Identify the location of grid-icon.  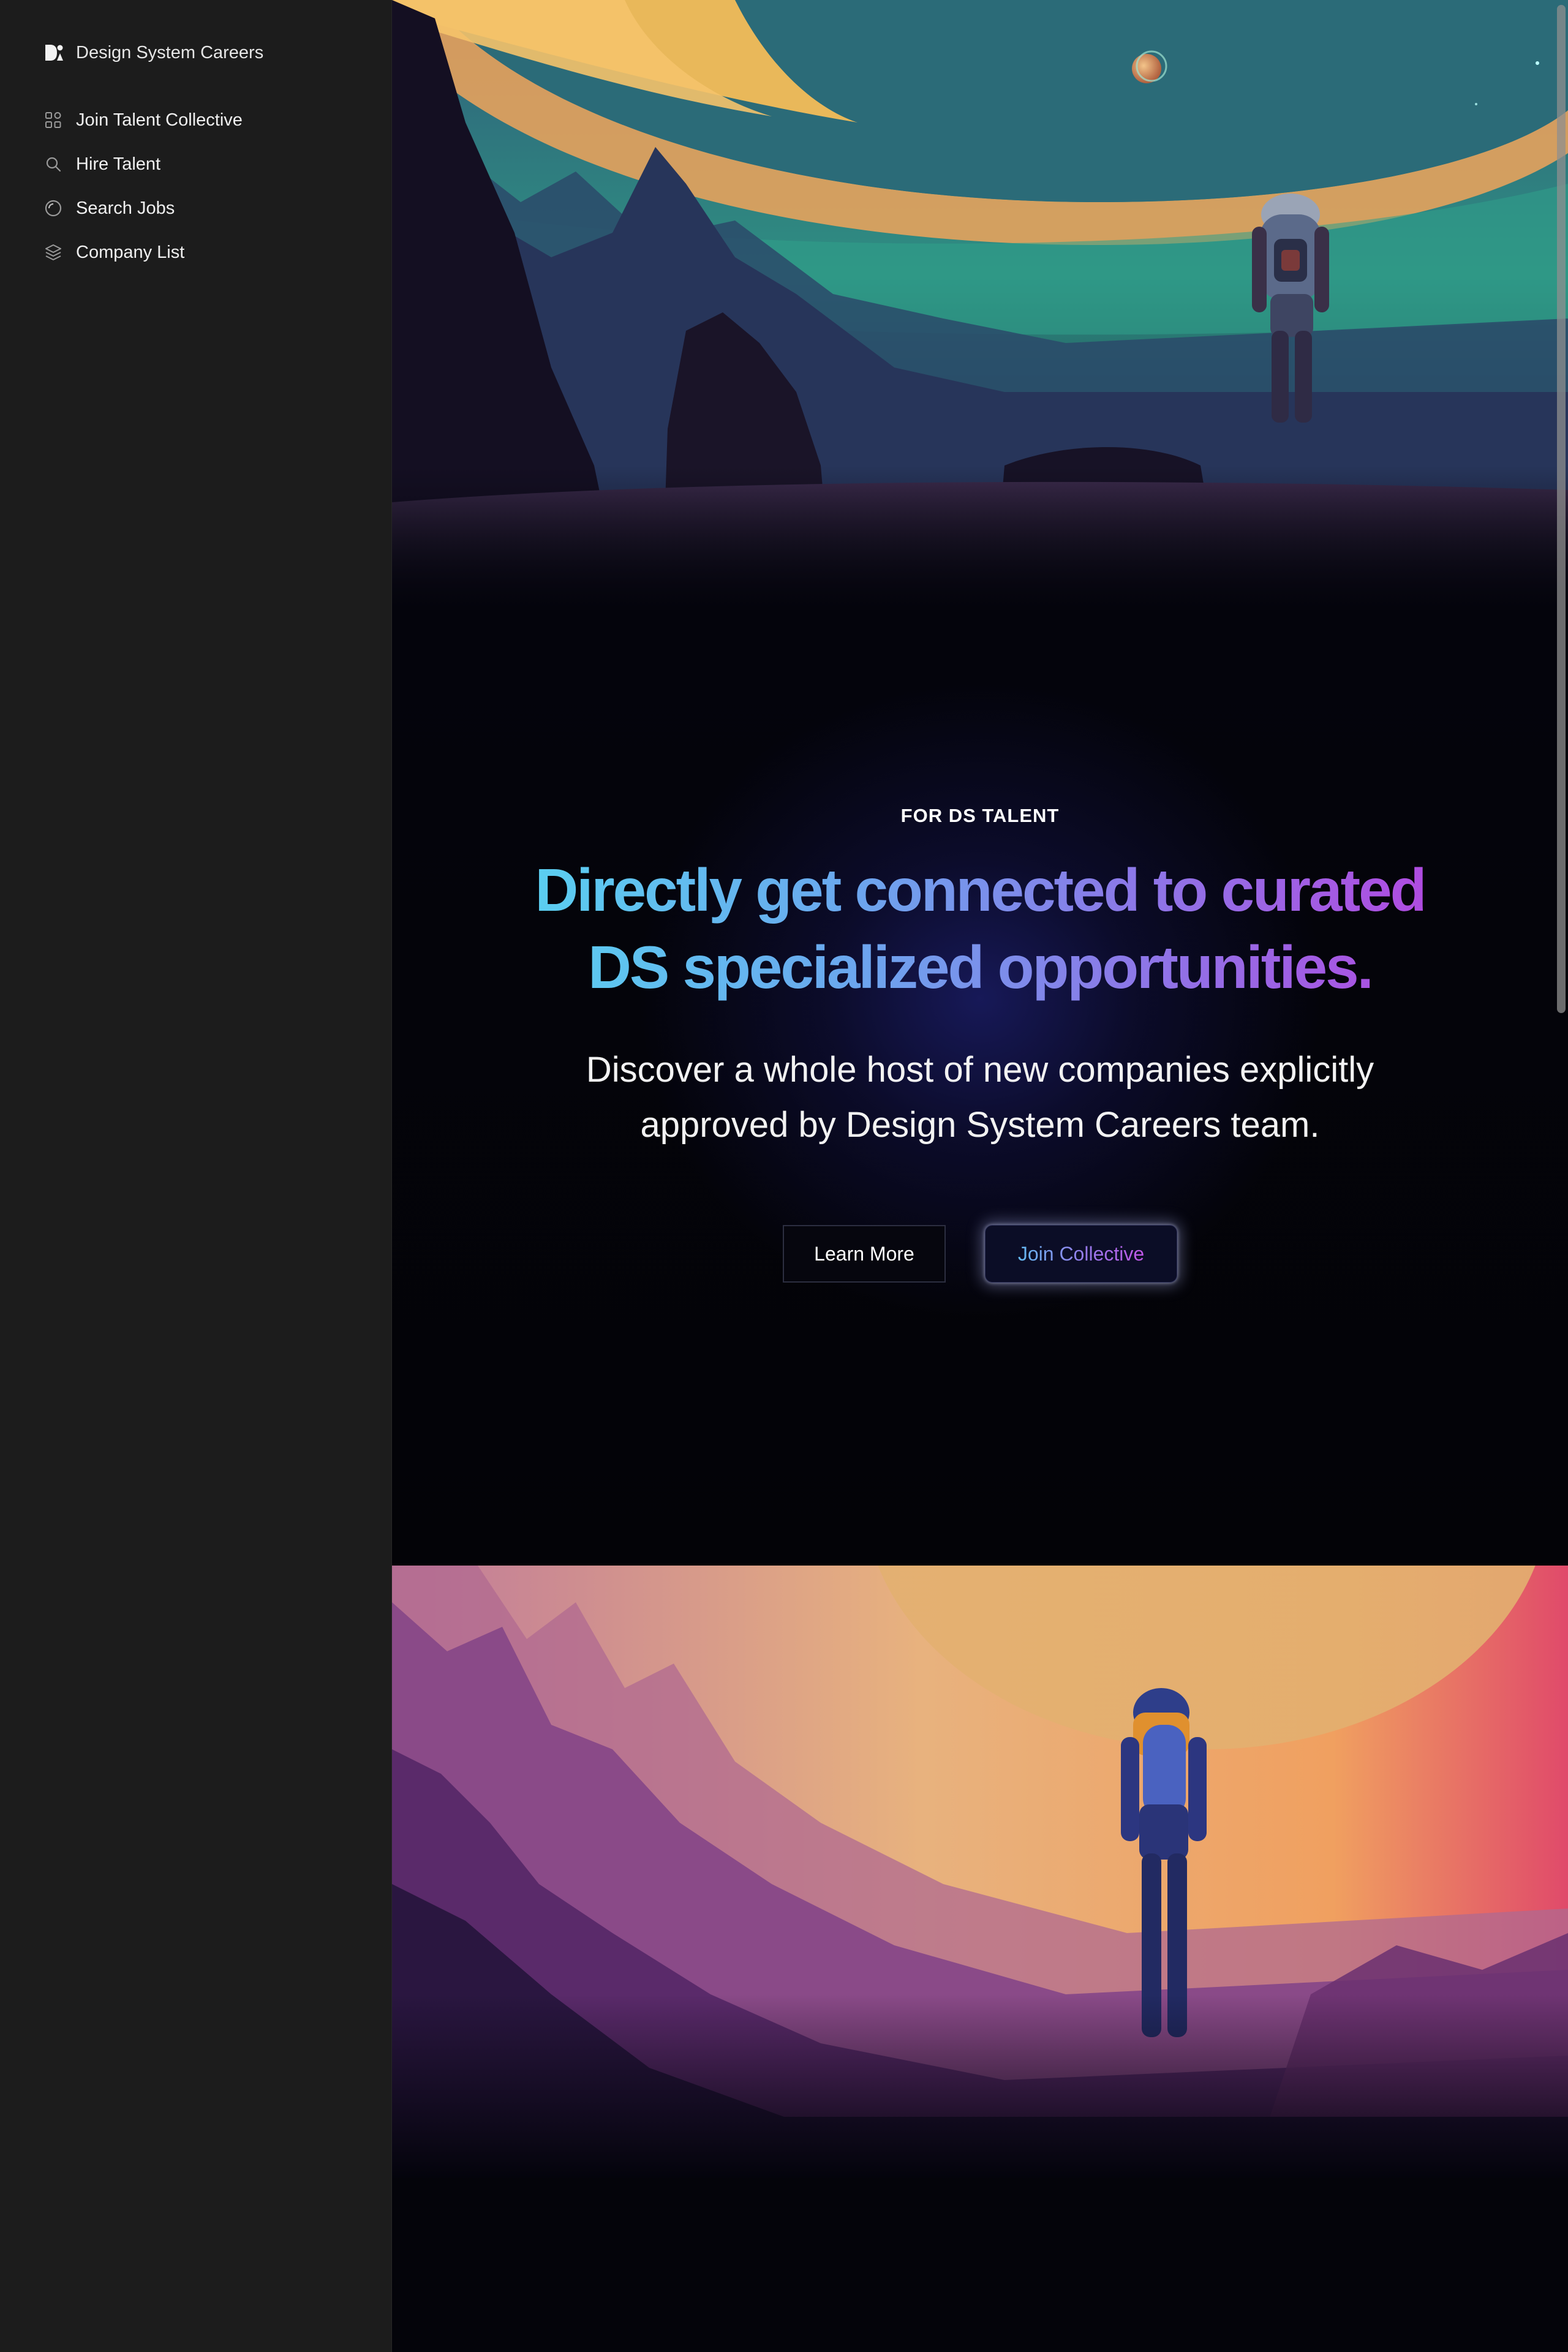
(53, 120).